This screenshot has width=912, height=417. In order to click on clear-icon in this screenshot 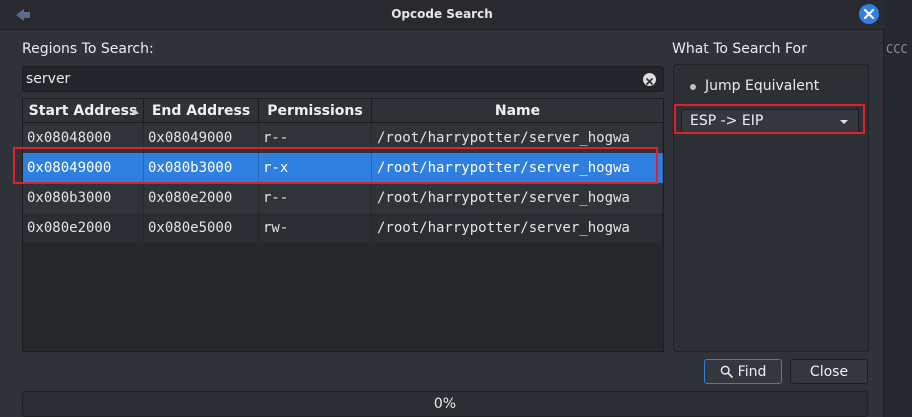, I will do `click(649, 79)`.